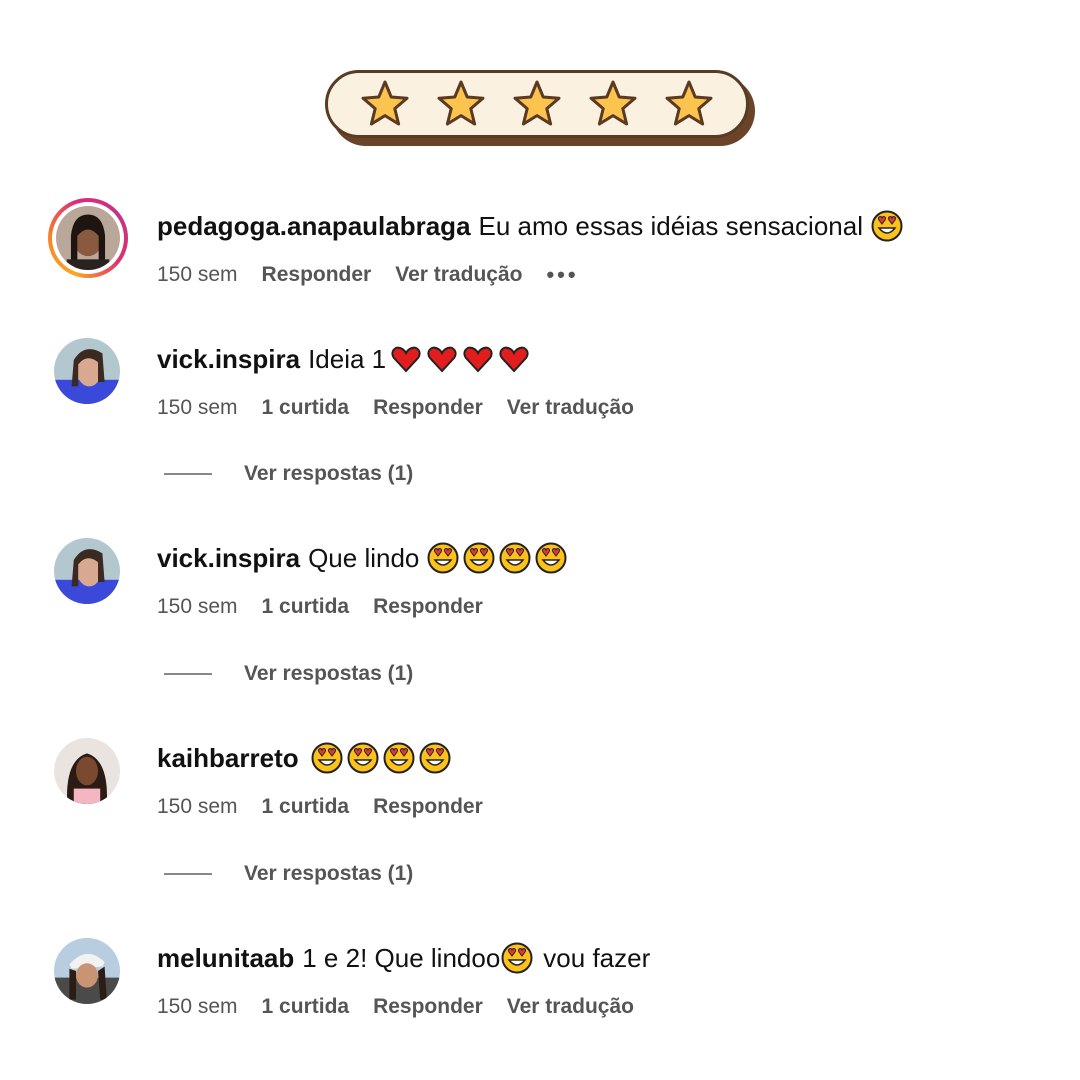 This screenshot has height=1080, width=1080. I want to click on avatar-story-ring, so click(88, 238).